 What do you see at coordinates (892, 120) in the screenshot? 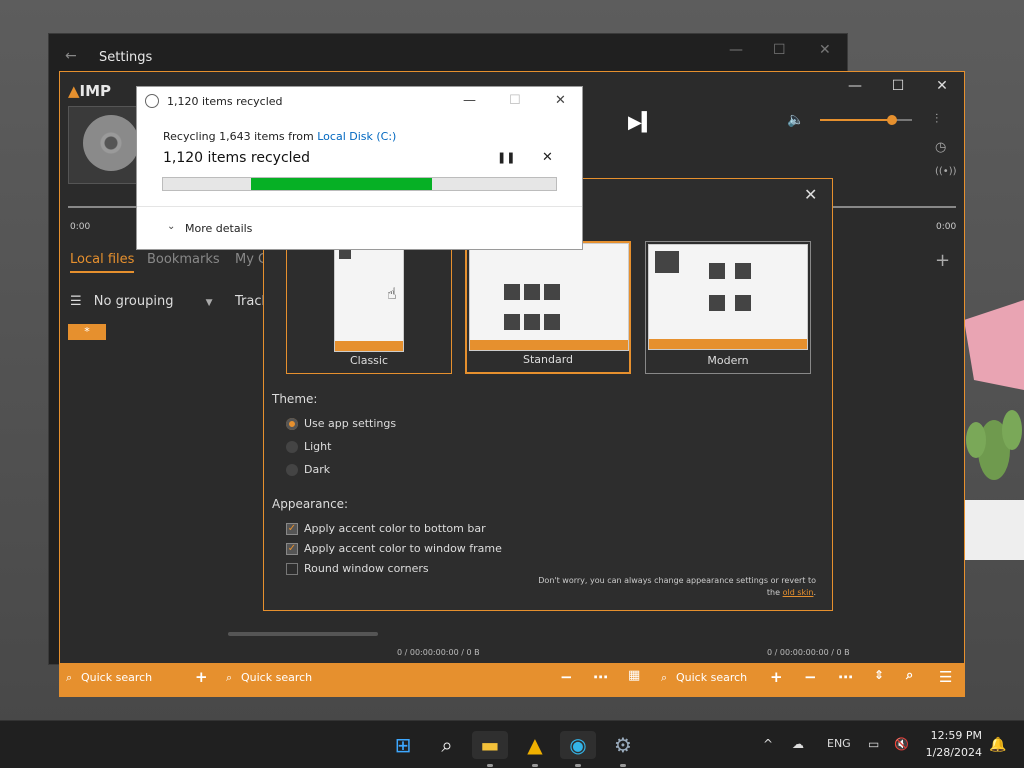
I see `volume-slider-knob` at bounding box center [892, 120].